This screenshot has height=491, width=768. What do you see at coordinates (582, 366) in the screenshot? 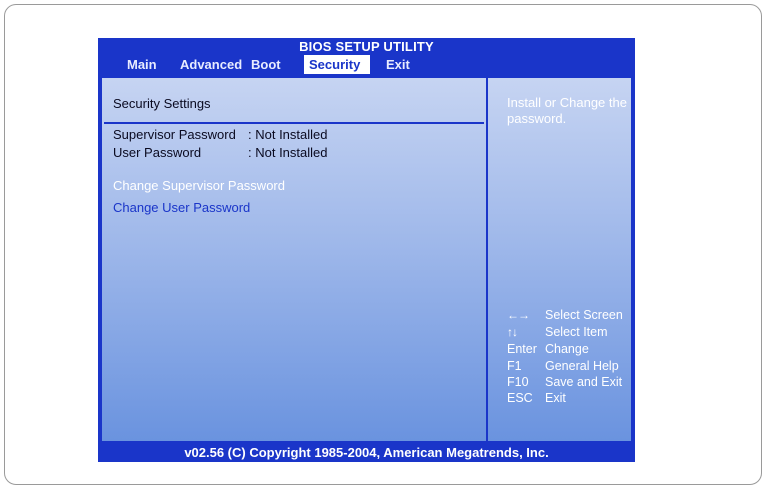
I see `key-action: General Help` at bounding box center [582, 366].